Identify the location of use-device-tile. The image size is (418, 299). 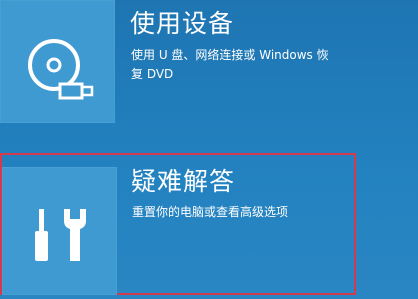
(57, 61).